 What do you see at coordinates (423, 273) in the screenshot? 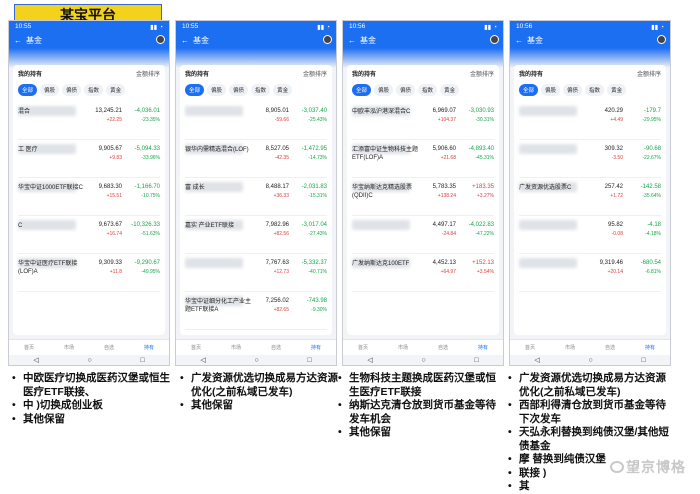
I see `fund-row: 广发纳斯达克100ETF 4,452.13 +64.97 +152.13 +3.54%` at bounding box center [423, 273].